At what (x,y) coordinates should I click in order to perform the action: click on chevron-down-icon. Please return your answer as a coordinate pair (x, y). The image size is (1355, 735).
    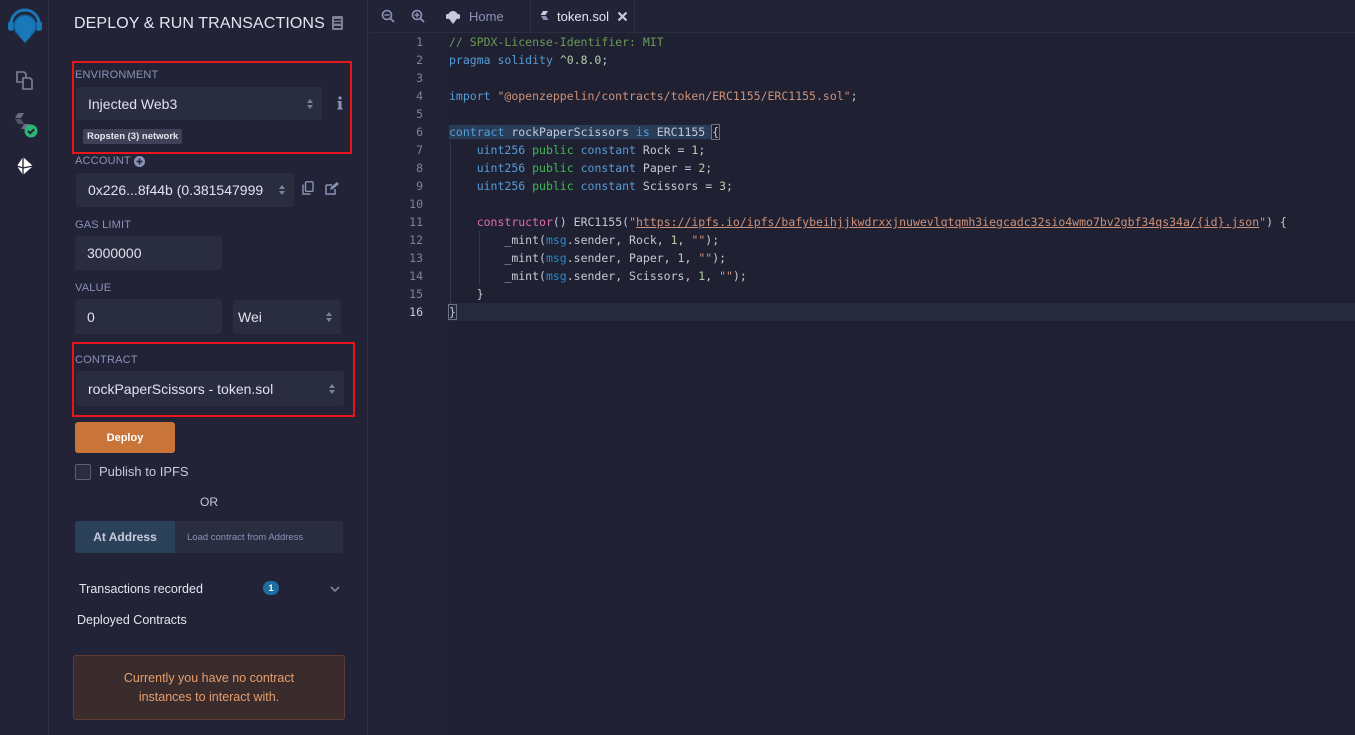
    Looking at the image, I should click on (335, 589).